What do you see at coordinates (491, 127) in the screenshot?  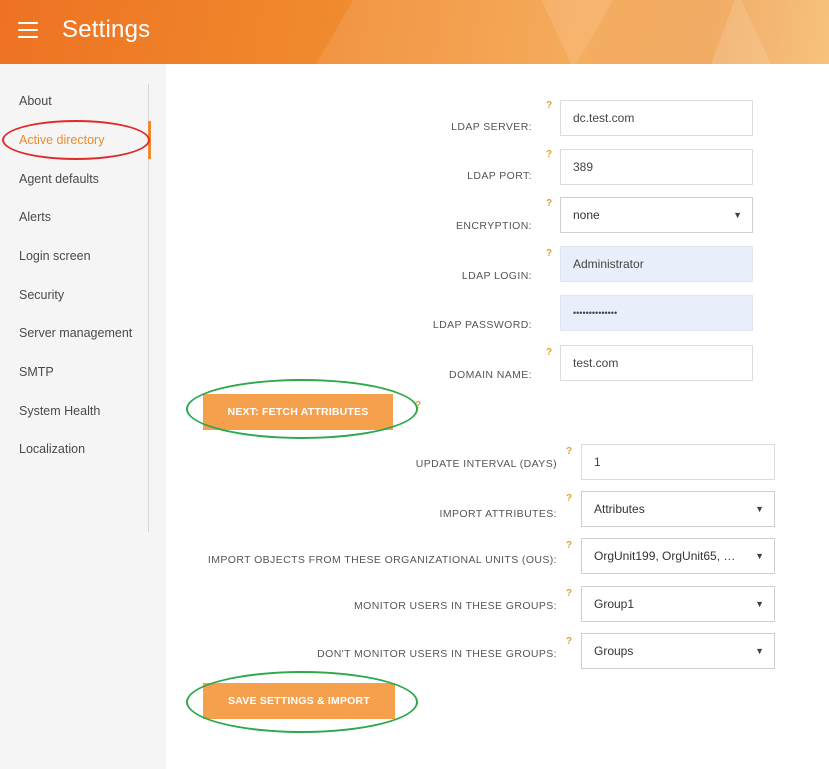 I see `ldap-server-label: LDAP SERVER:` at bounding box center [491, 127].